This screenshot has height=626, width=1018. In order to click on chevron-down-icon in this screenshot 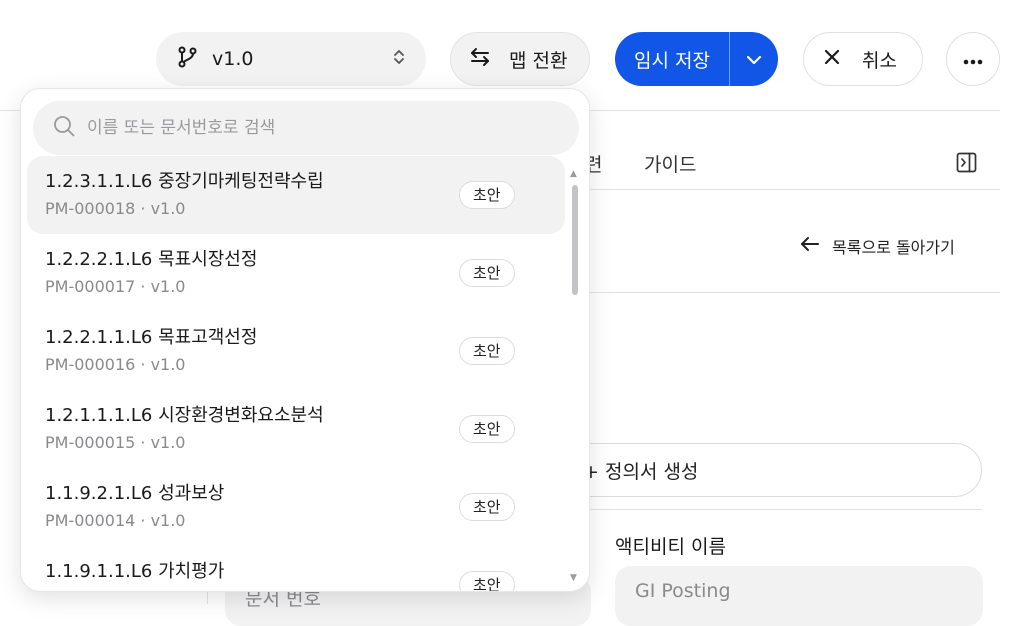, I will do `click(754, 59)`.